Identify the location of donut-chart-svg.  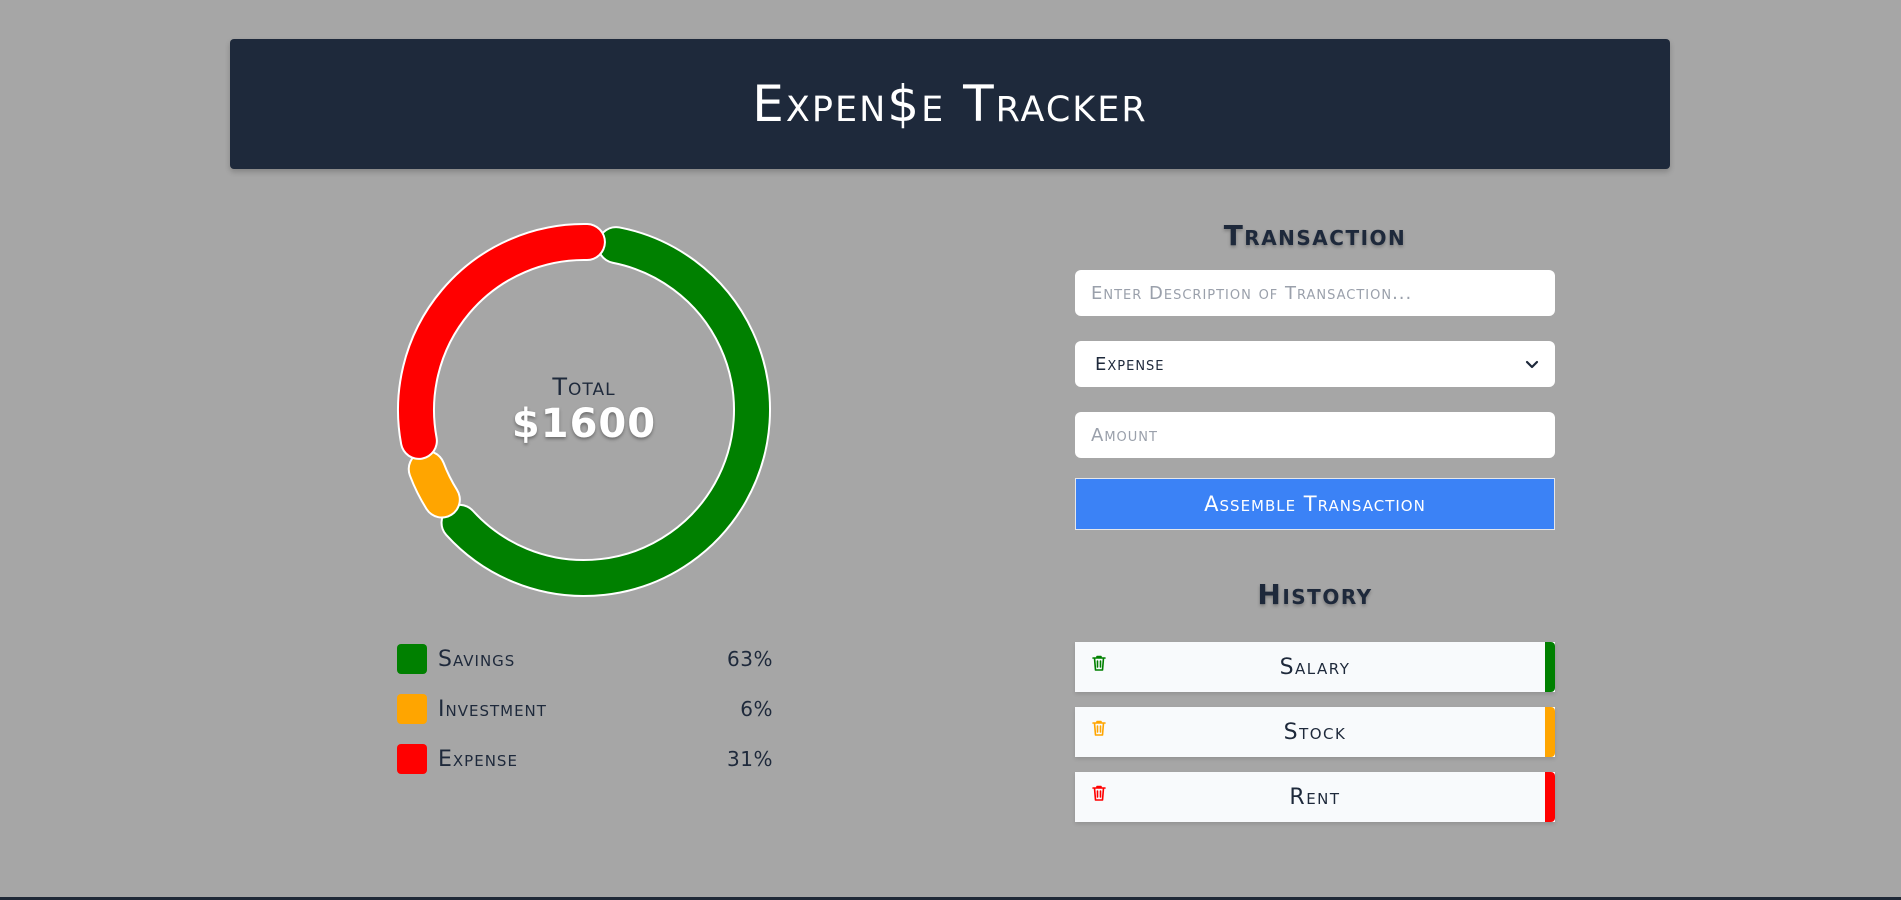
(584, 410).